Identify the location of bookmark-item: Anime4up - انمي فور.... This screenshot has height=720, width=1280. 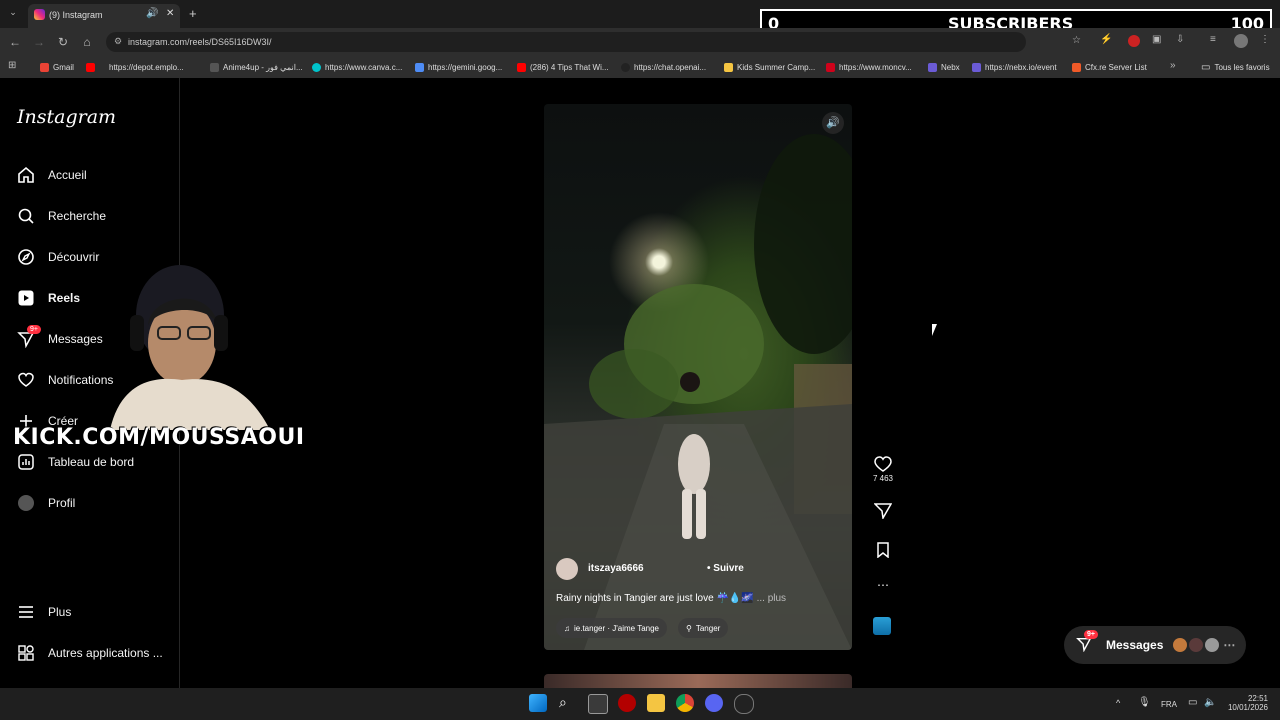
(256, 67).